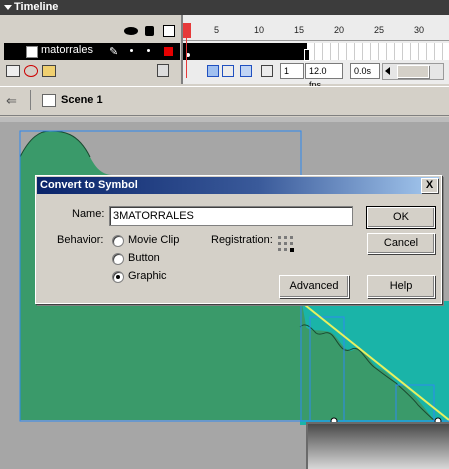  Describe the element at coordinates (80, 240) in the screenshot. I see `behavior-label: Behavior:` at that location.